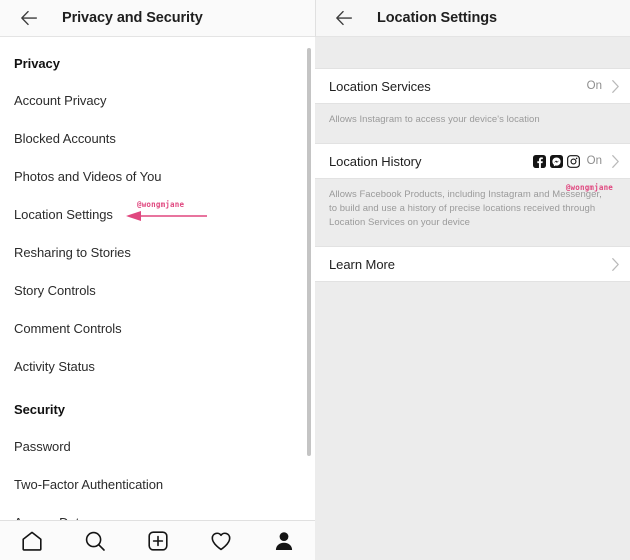 Image resolution: width=630 pixels, height=560 pixels. What do you see at coordinates (157, 291) in the screenshot?
I see `sidebar-item-story-controls: Story Controls` at bounding box center [157, 291].